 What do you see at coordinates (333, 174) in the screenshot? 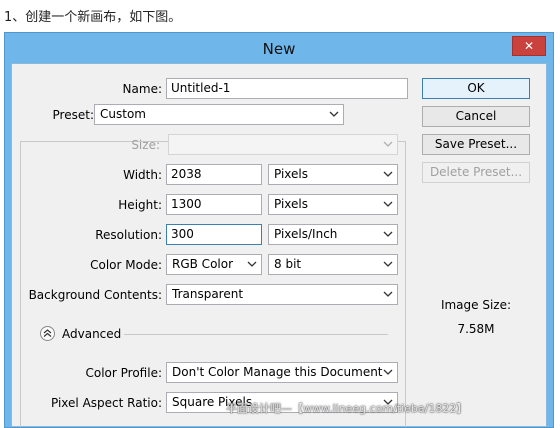
I see `width-unit-select: Pixels` at bounding box center [333, 174].